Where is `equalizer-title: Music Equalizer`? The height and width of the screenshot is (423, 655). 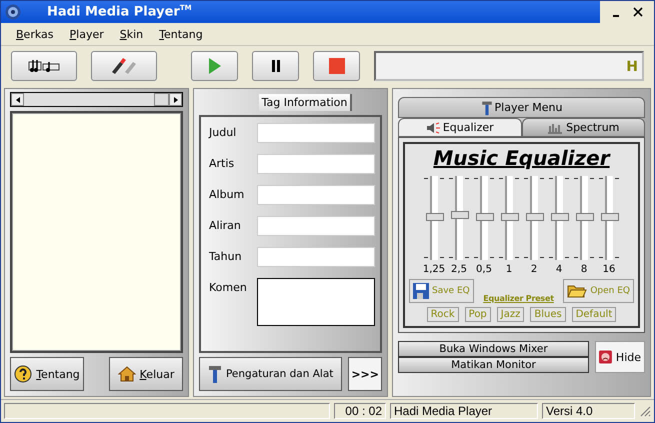
equalizer-title: Music Equalizer is located at coordinates (521, 158).